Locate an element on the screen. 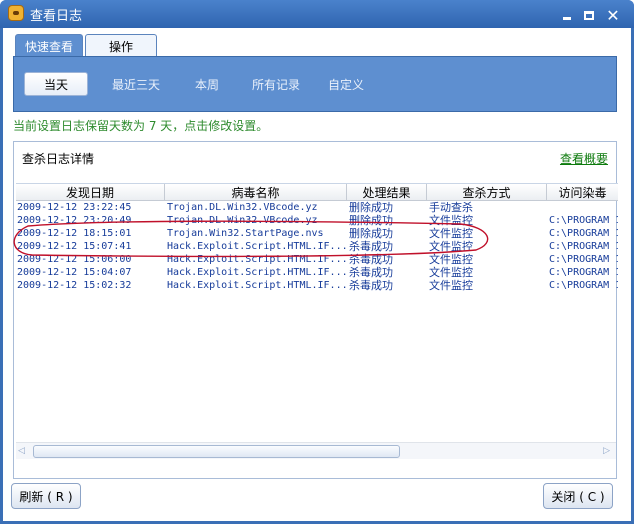  group-title: 查杀日志详情 is located at coordinates (58, 159).